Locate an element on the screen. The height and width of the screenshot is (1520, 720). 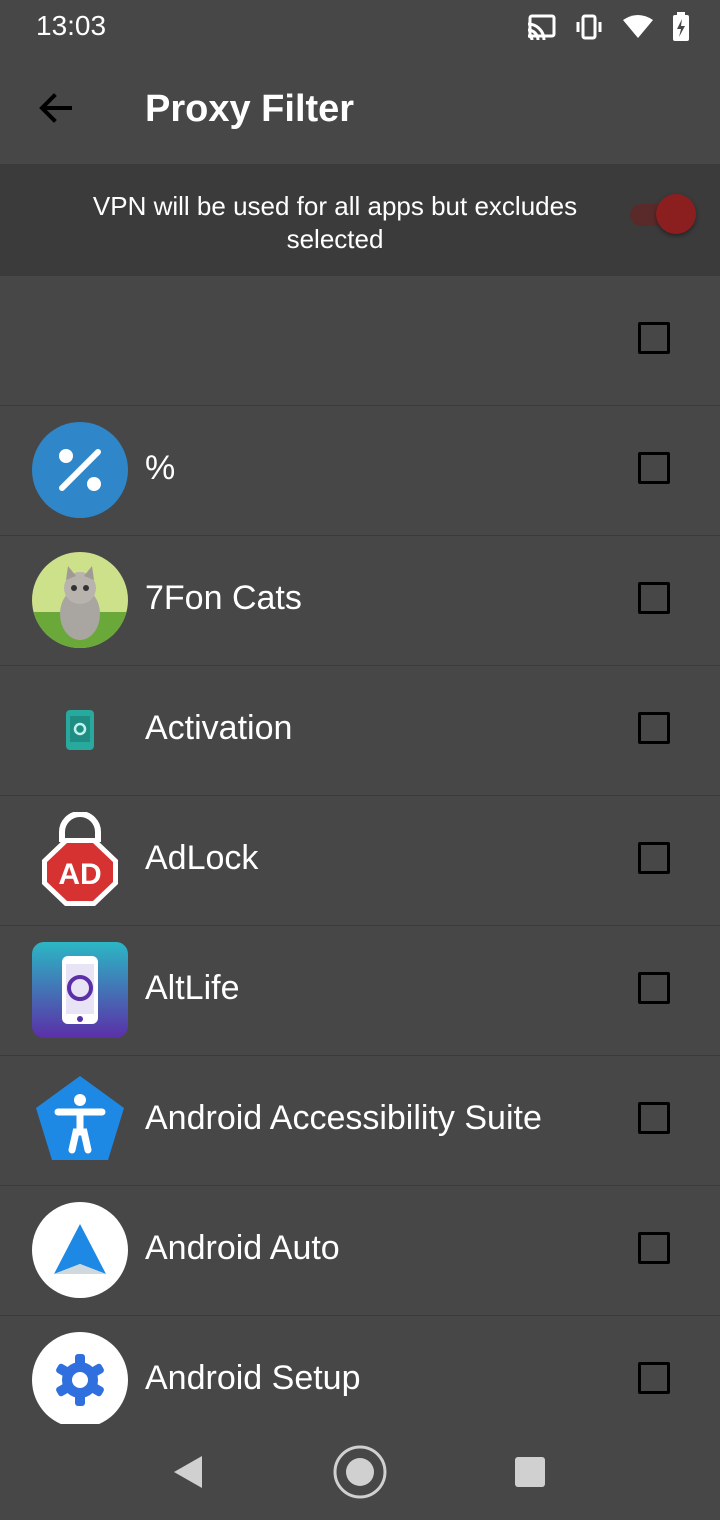
gear-icon is located at coordinates (80, 1378).